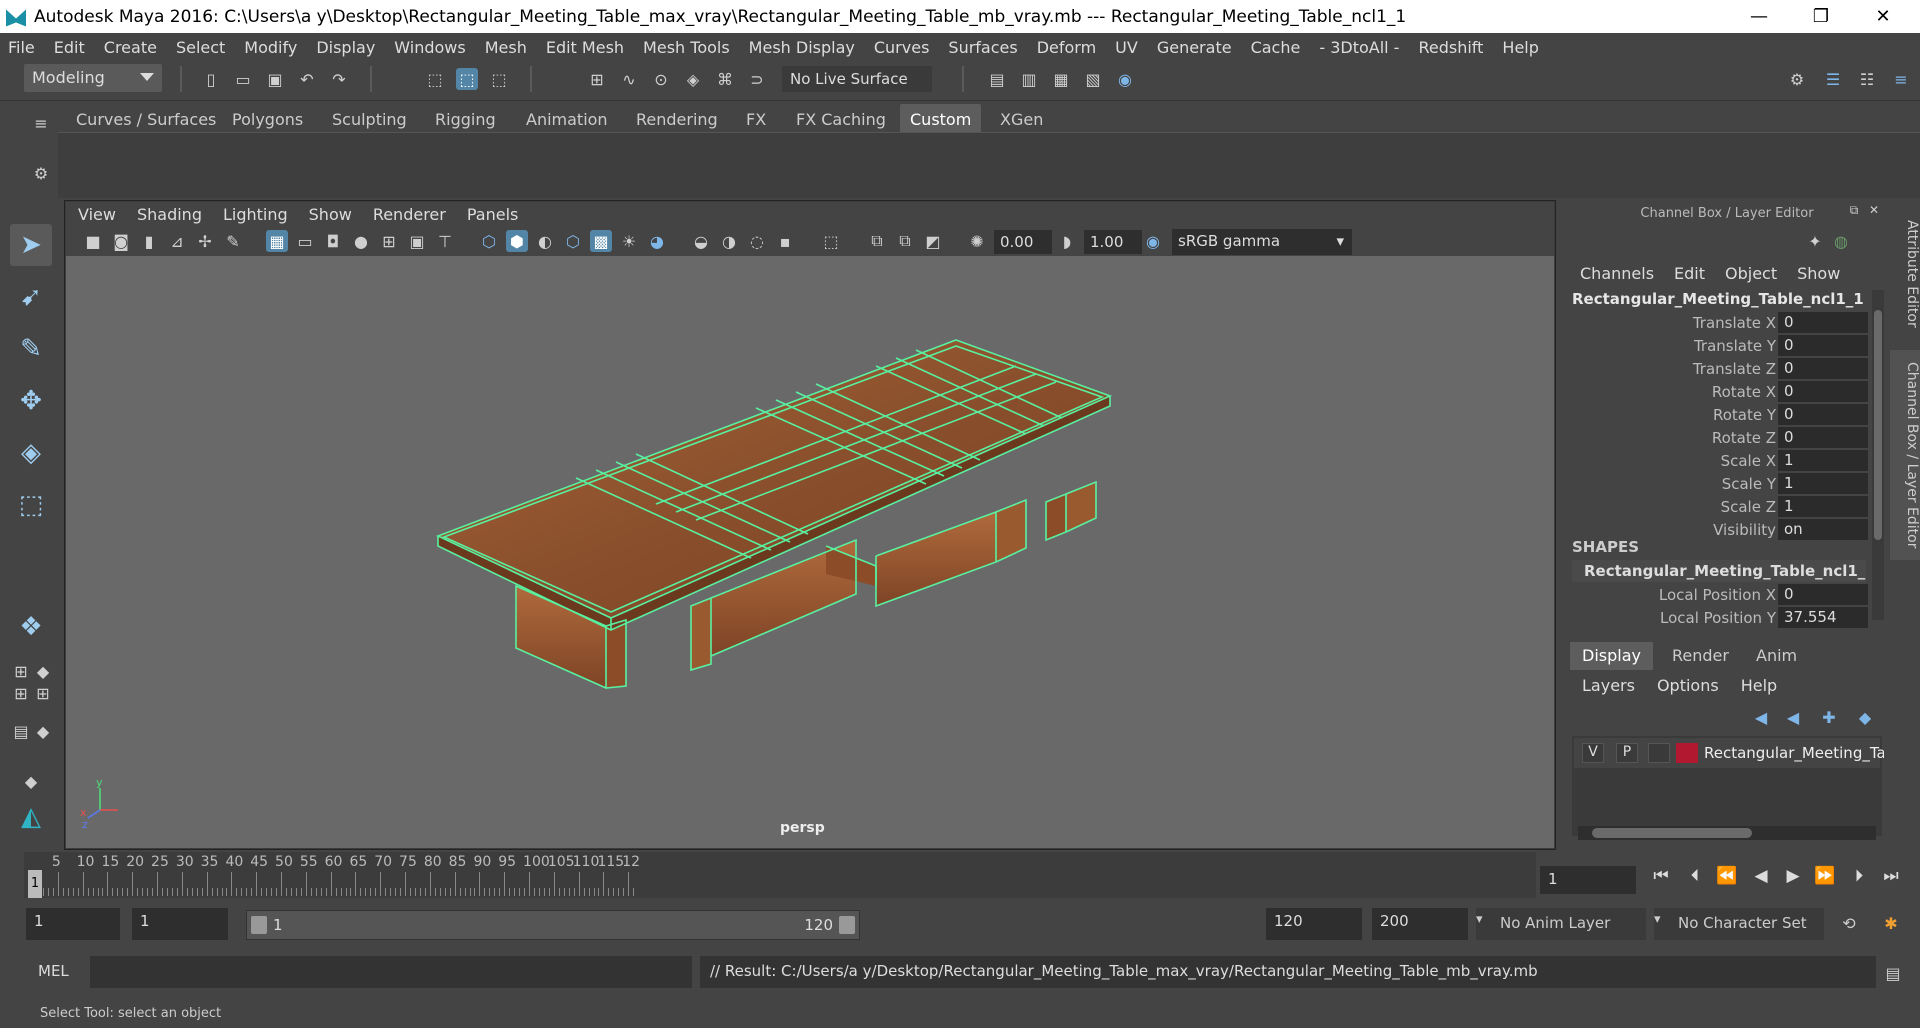 This screenshot has height=1028, width=1920. What do you see at coordinates (982, 47) in the screenshot?
I see `menu-surfaces: Surfaces` at bounding box center [982, 47].